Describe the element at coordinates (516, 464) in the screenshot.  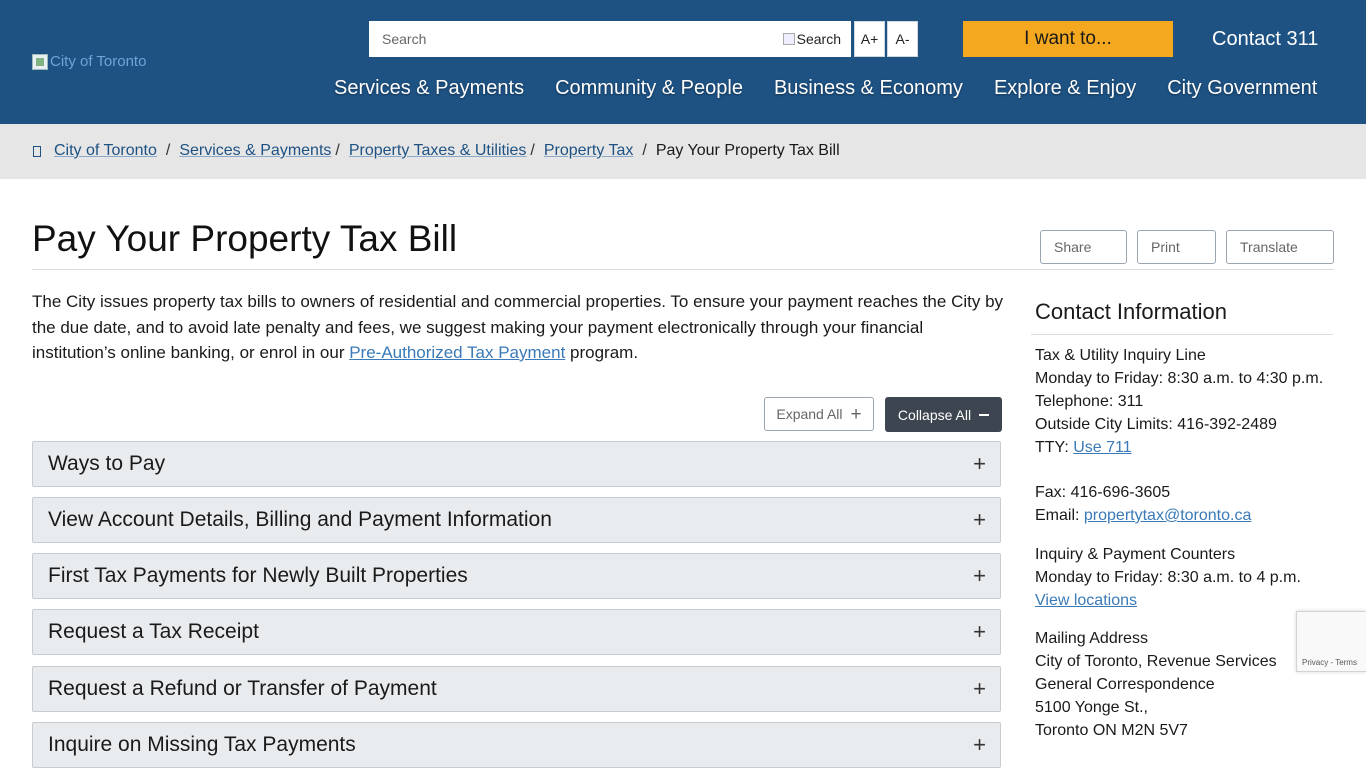
I see `accordion-ways-to-pay: Ways to Pay +` at that location.